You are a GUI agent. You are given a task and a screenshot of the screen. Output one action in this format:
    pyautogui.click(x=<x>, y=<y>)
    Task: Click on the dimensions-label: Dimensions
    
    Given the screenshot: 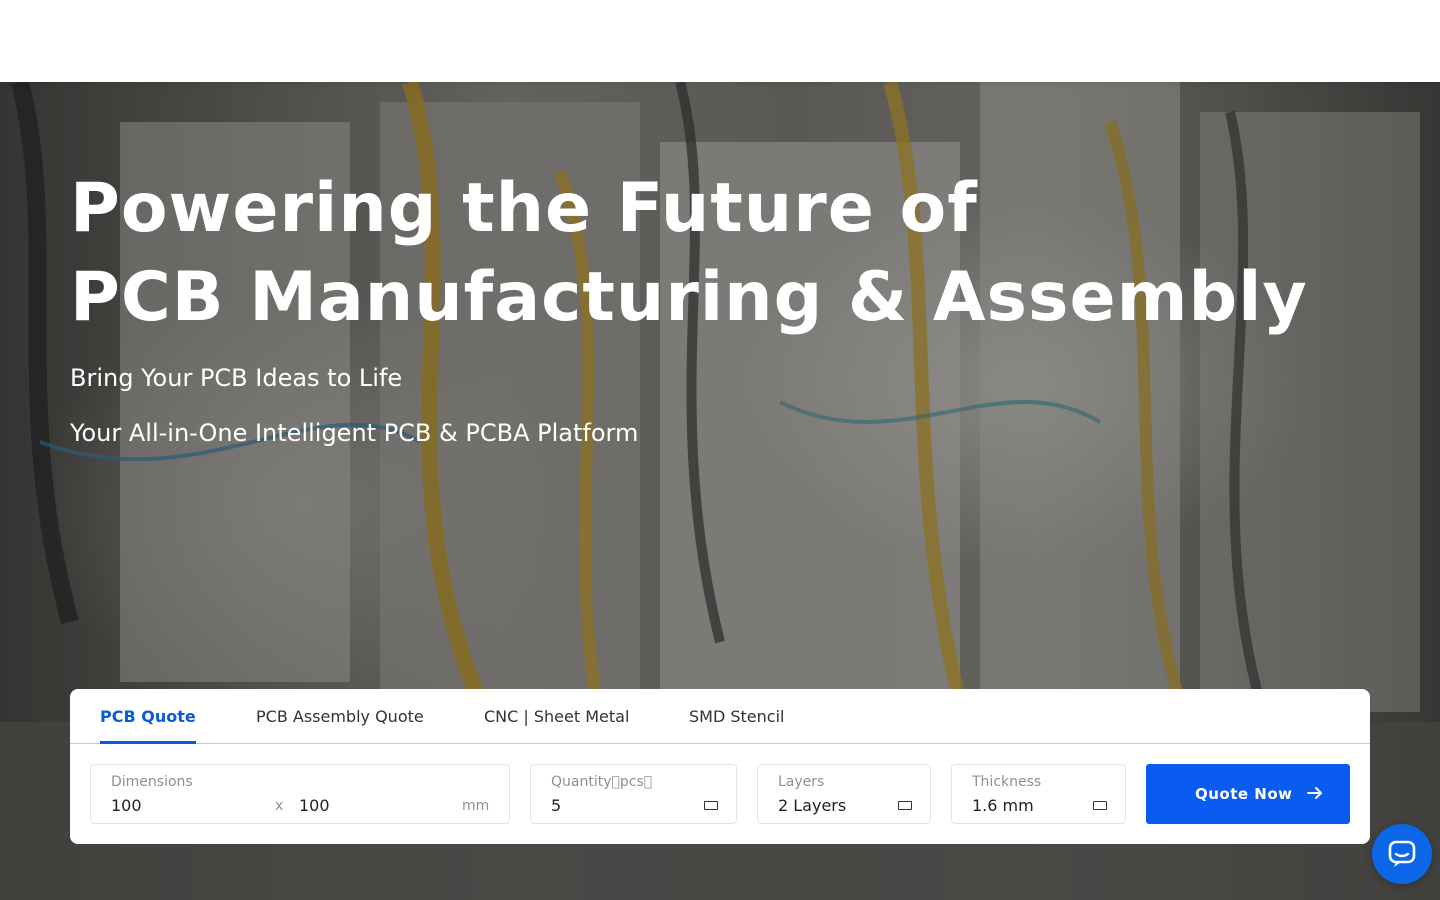 What is the action you would take?
    pyautogui.click(x=152, y=782)
    